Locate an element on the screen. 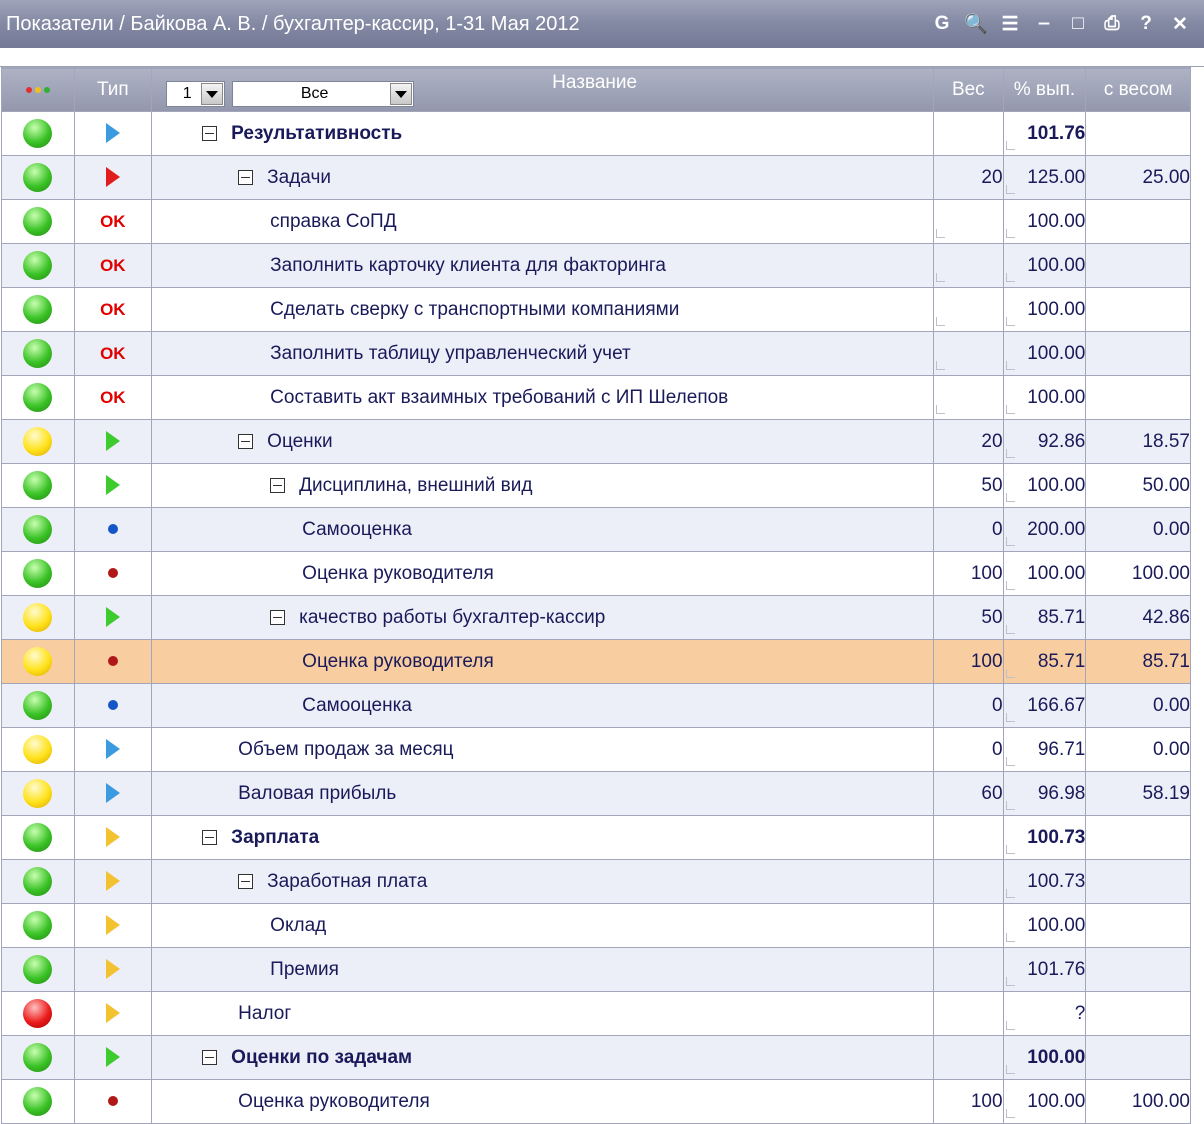  percent-column-header: % вып. is located at coordinates (1044, 89).